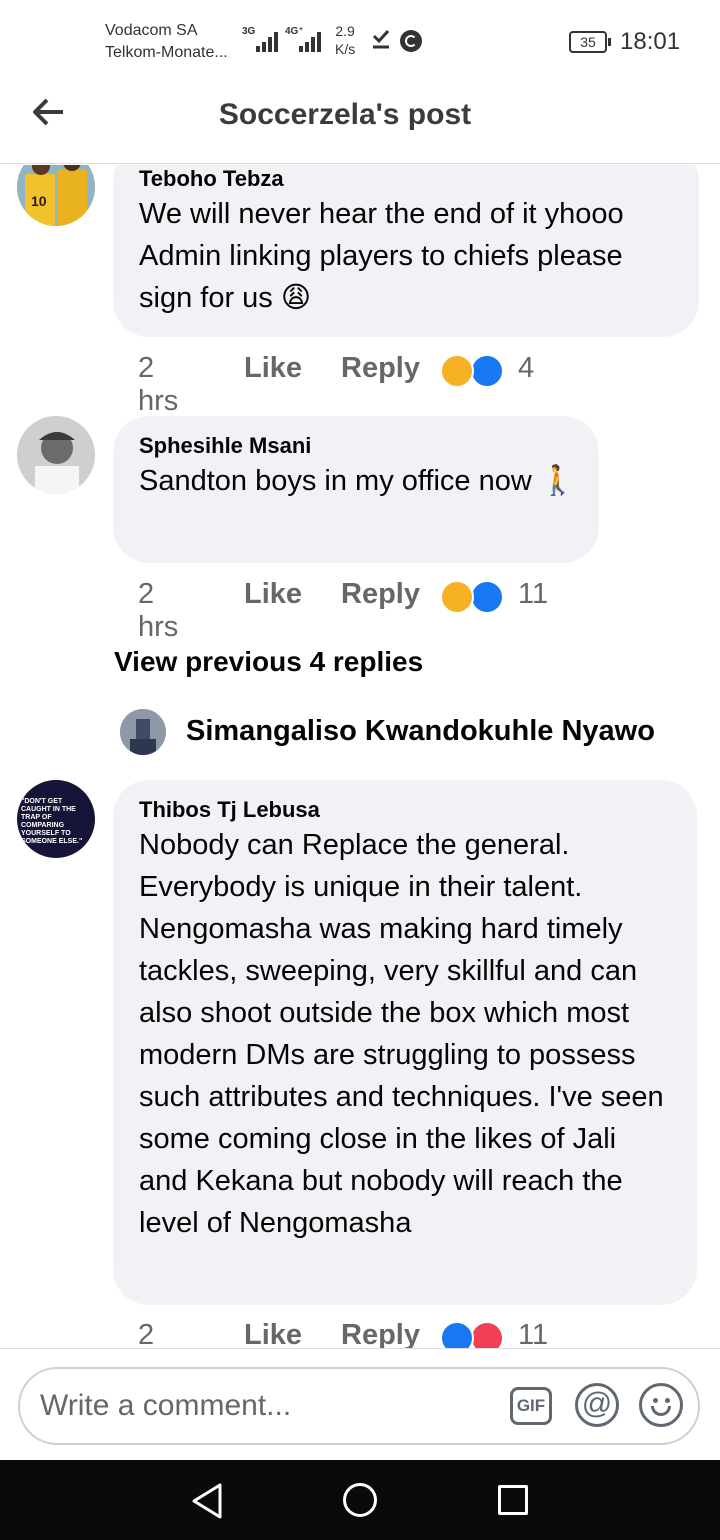  I want to click on system-nav-bar, so click(360, 1500).